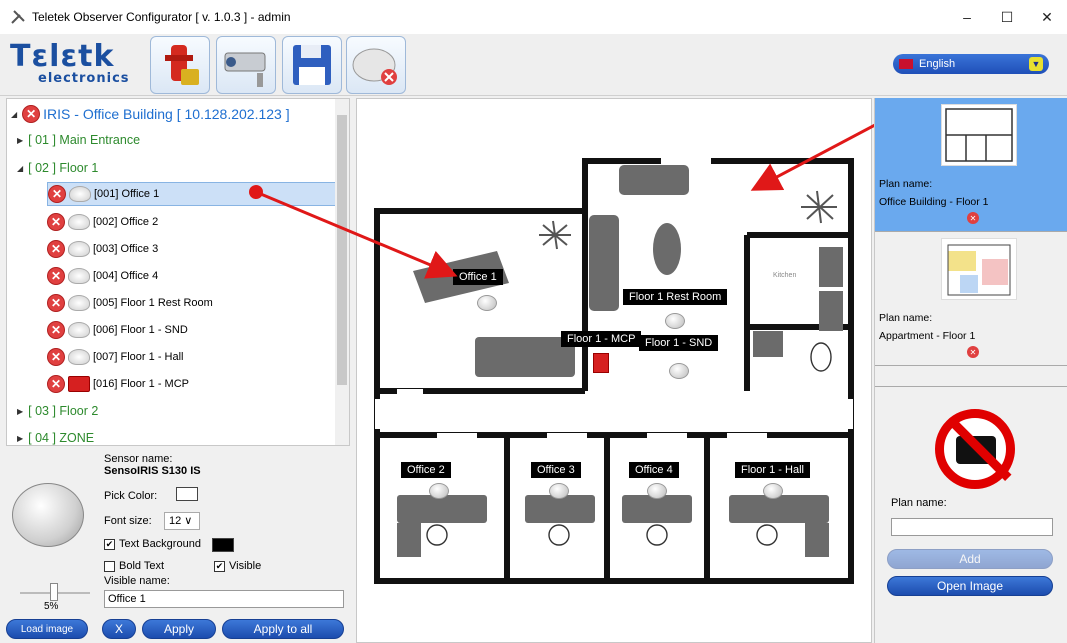  Describe the element at coordinates (934, 202) in the screenshot. I see `plan-name-value: Office Building - Floor 1` at that location.